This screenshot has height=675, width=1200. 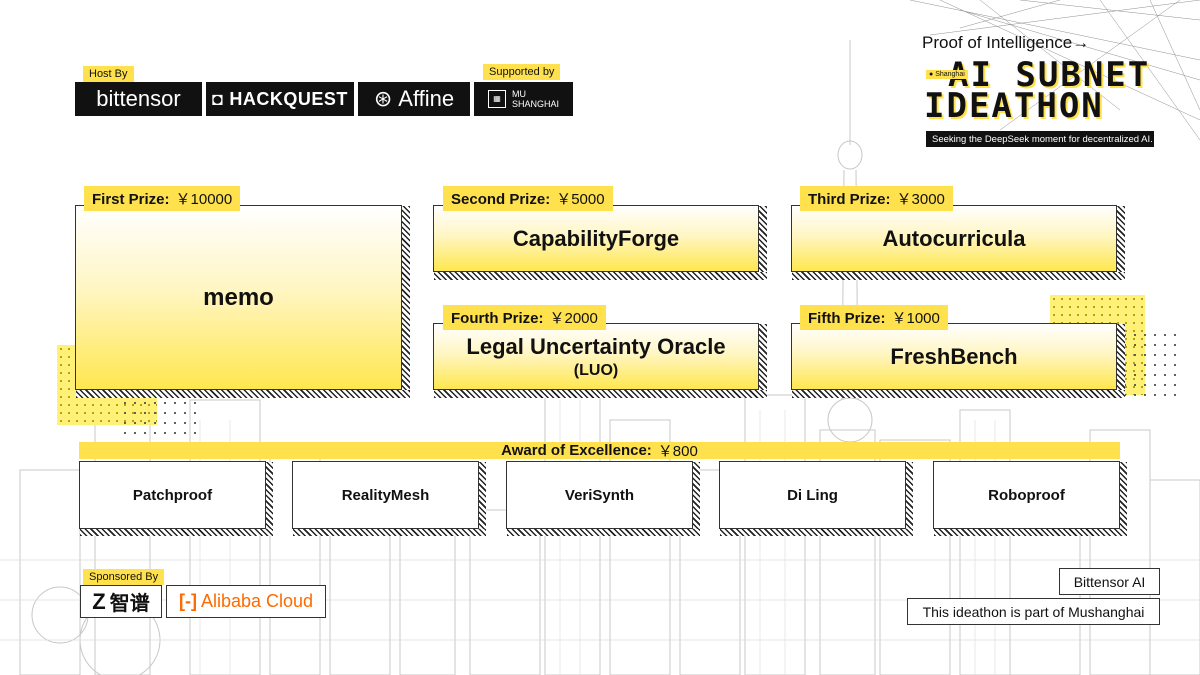 What do you see at coordinates (599, 495) in the screenshot?
I see `excellence-winner: VeriSynth` at bounding box center [599, 495].